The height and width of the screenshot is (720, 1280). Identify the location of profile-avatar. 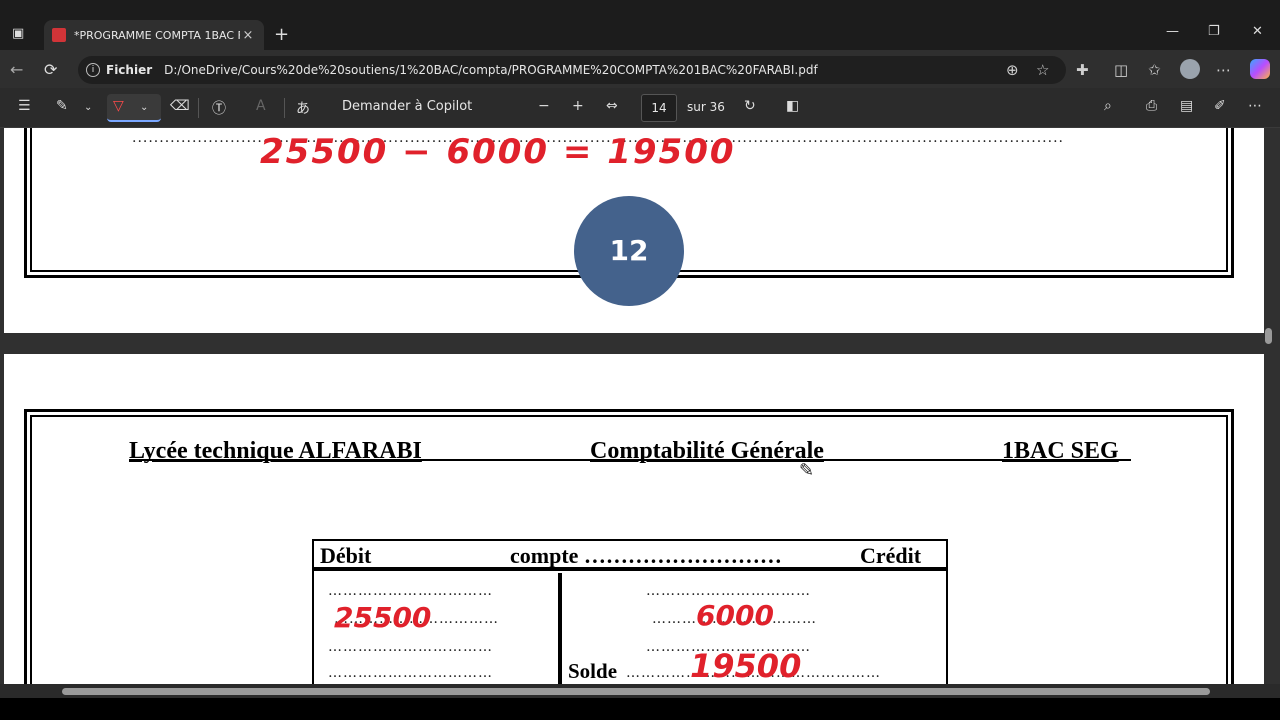
(1190, 69).